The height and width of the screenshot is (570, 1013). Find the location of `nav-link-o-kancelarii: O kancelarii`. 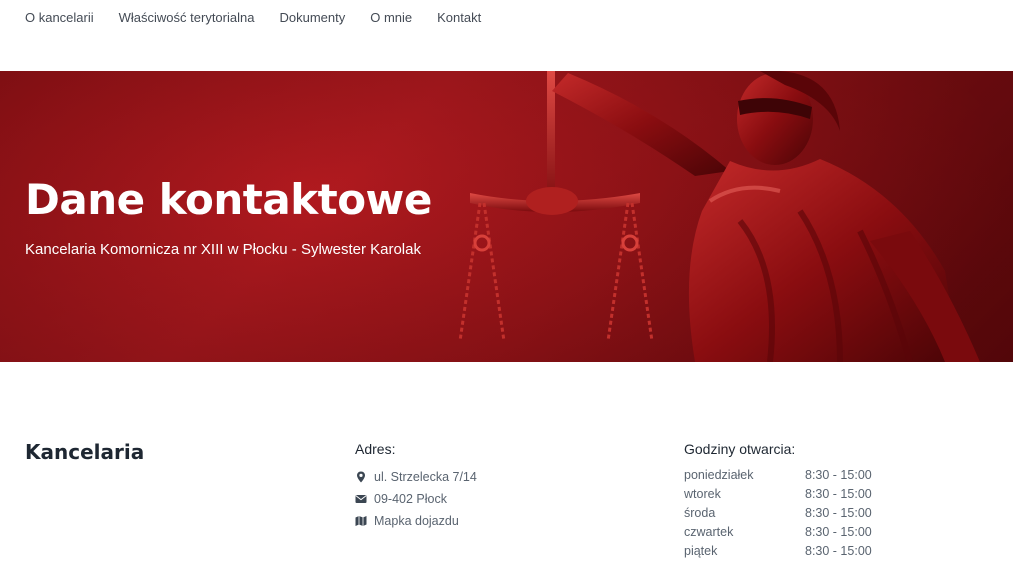

nav-link-o-kancelarii: O kancelarii is located at coordinates (59, 18).